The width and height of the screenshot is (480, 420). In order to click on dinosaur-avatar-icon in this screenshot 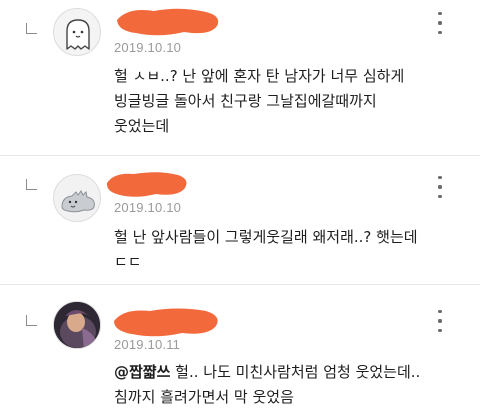, I will do `click(77, 198)`.